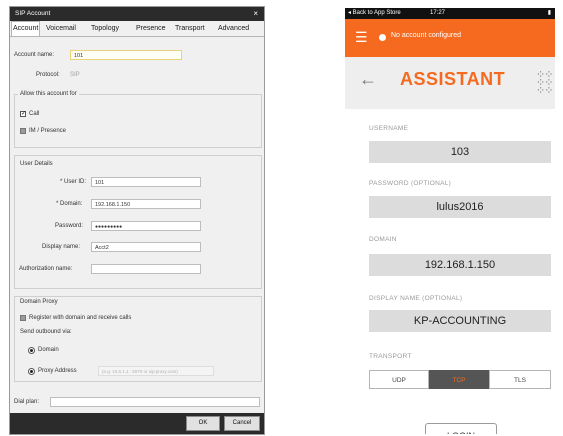 This screenshot has width=563, height=436. What do you see at coordinates (137, 423) in the screenshot?
I see `dialog-button-bar: OK Cancel` at bounding box center [137, 423].